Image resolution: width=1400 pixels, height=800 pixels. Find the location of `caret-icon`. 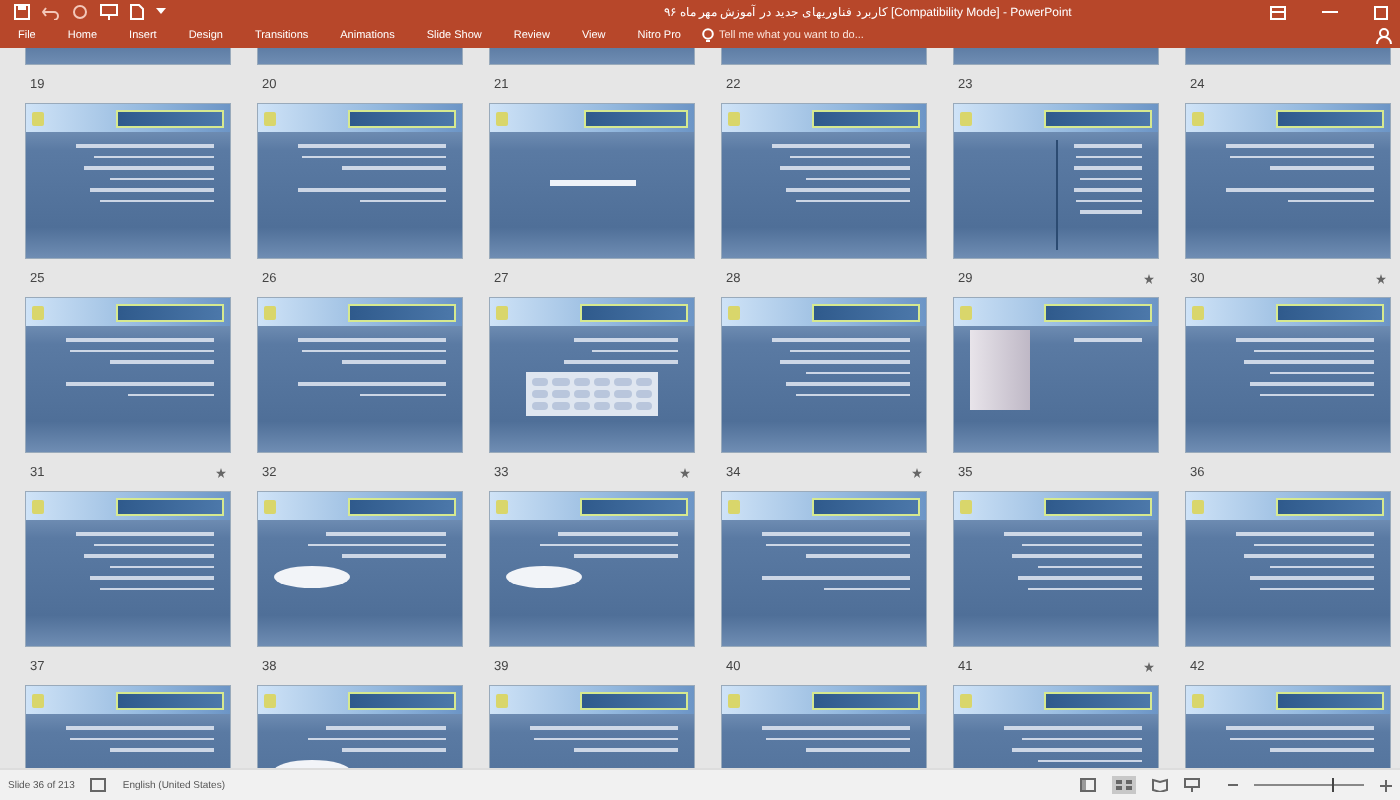

caret-icon is located at coordinates (161, 12).